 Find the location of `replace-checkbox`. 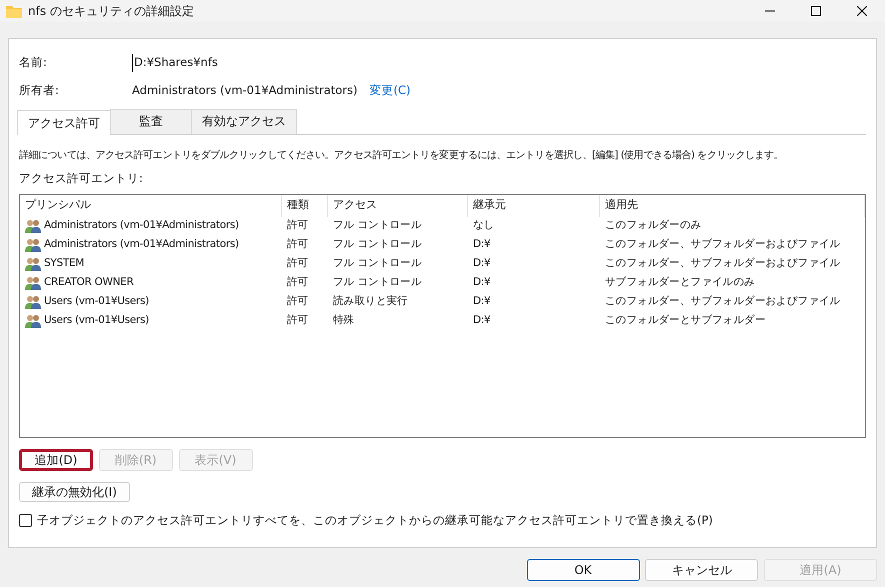

replace-checkbox is located at coordinates (25, 520).